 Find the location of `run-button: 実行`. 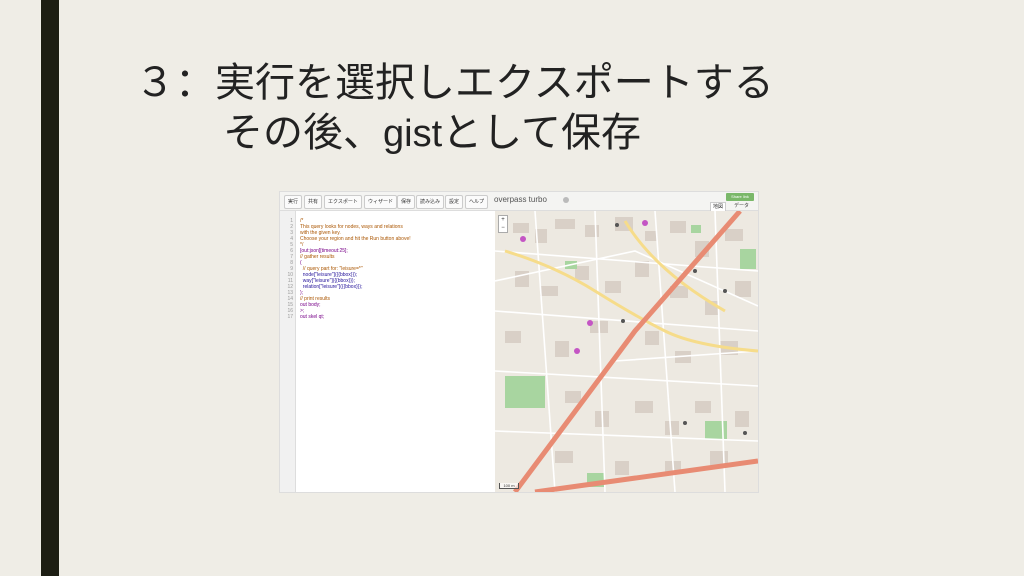

run-button: 実行 is located at coordinates (293, 202).